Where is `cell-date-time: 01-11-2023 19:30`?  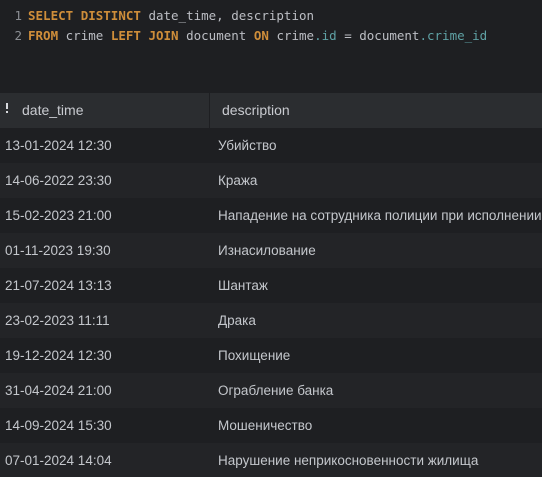
cell-date-time: 01-11-2023 19:30 is located at coordinates (105, 250).